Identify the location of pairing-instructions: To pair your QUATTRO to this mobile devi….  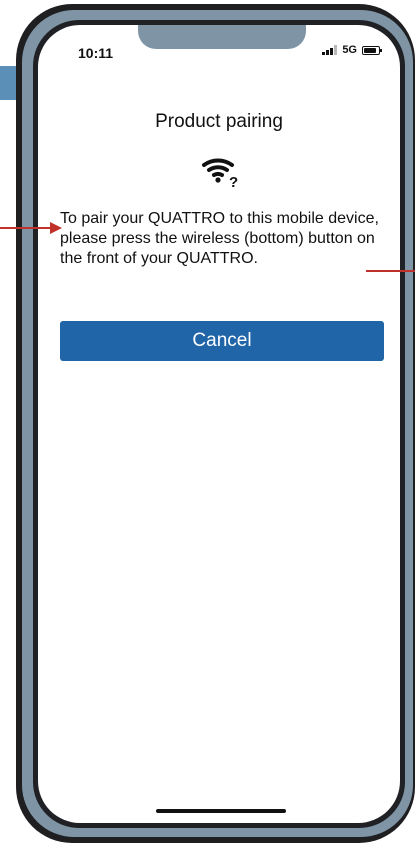
(219, 238).